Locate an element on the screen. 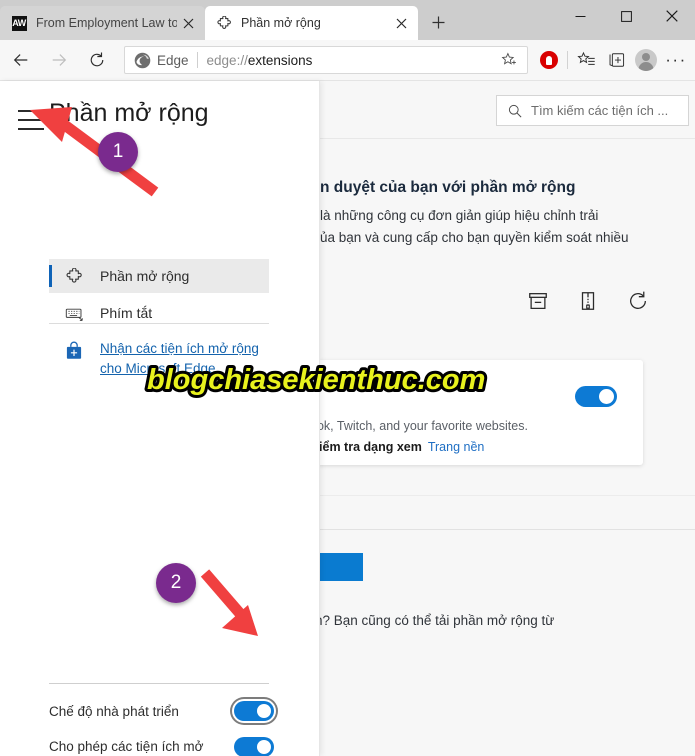 The width and height of the screenshot is (695, 756). hero-title: n duyệt của bạn với phần mở rộng is located at coordinates (448, 187).